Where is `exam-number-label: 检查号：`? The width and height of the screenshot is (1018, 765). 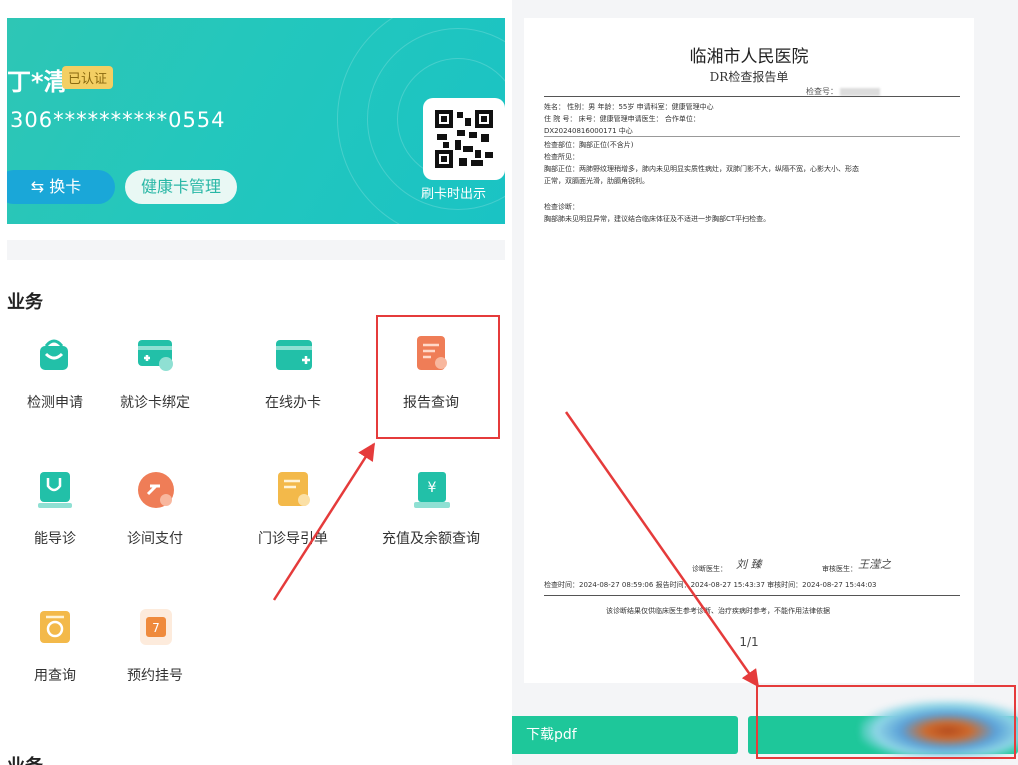 exam-number-label: 检查号： is located at coordinates (822, 91).